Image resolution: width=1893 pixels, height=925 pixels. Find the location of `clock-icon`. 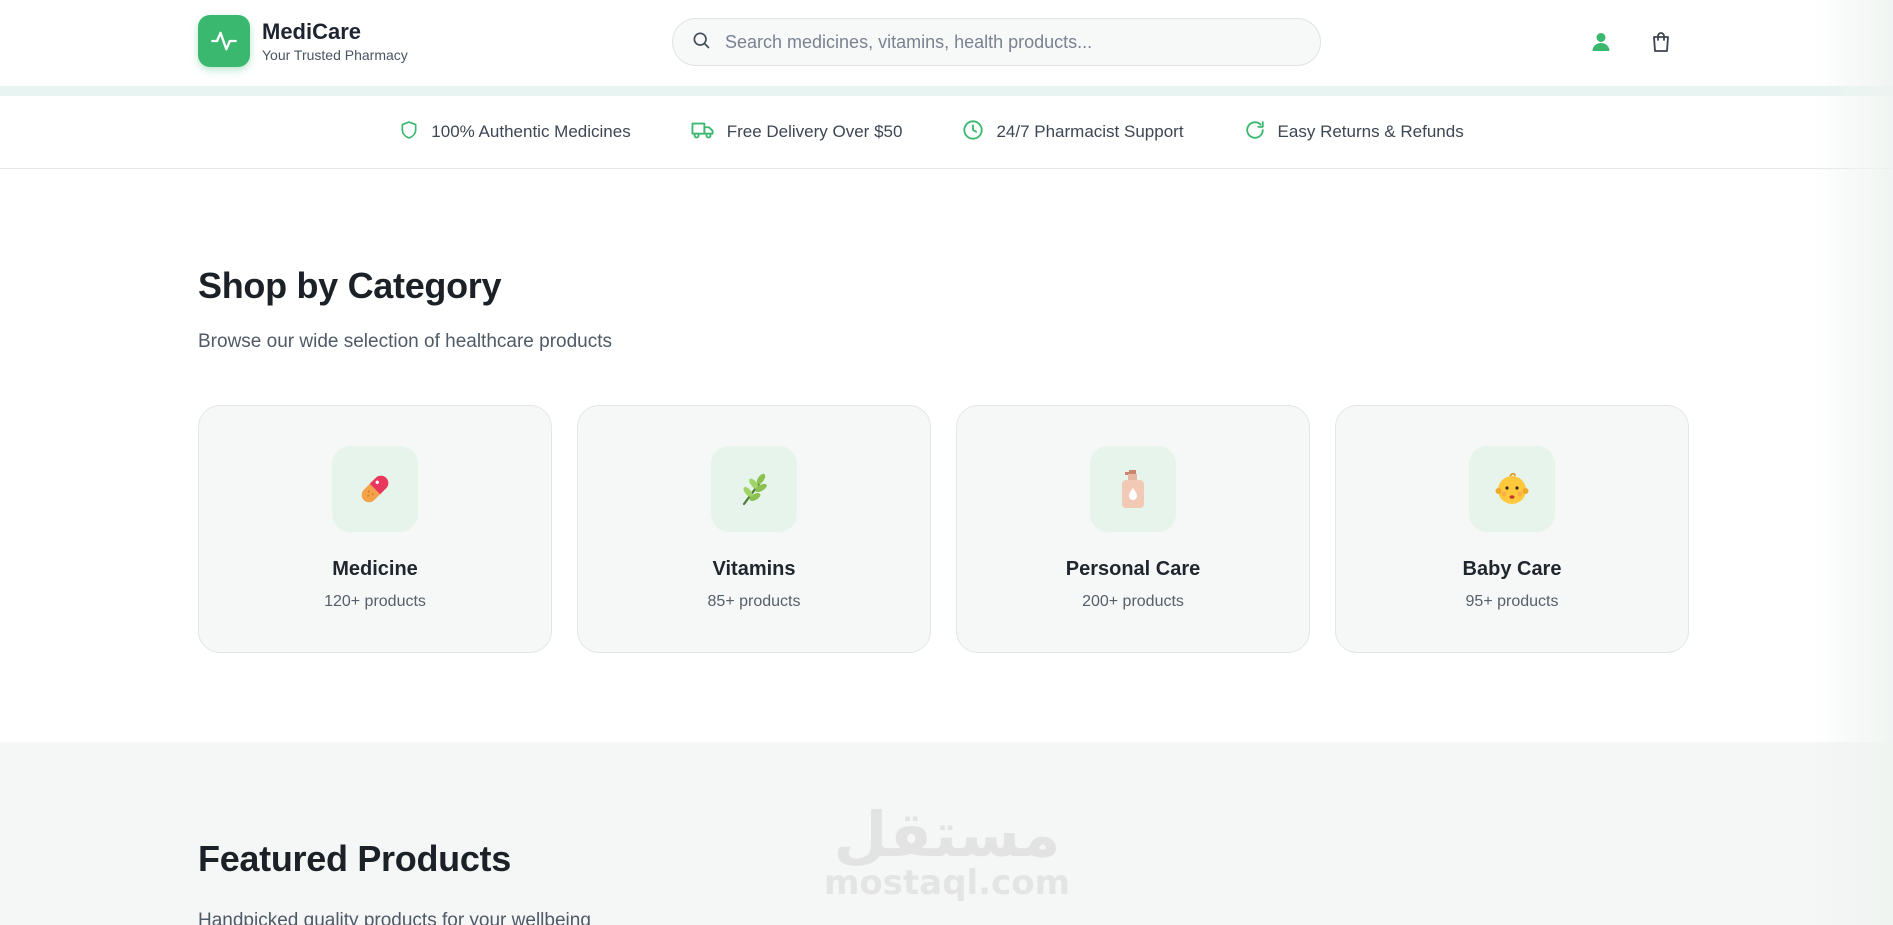

clock-icon is located at coordinates (973, 132).